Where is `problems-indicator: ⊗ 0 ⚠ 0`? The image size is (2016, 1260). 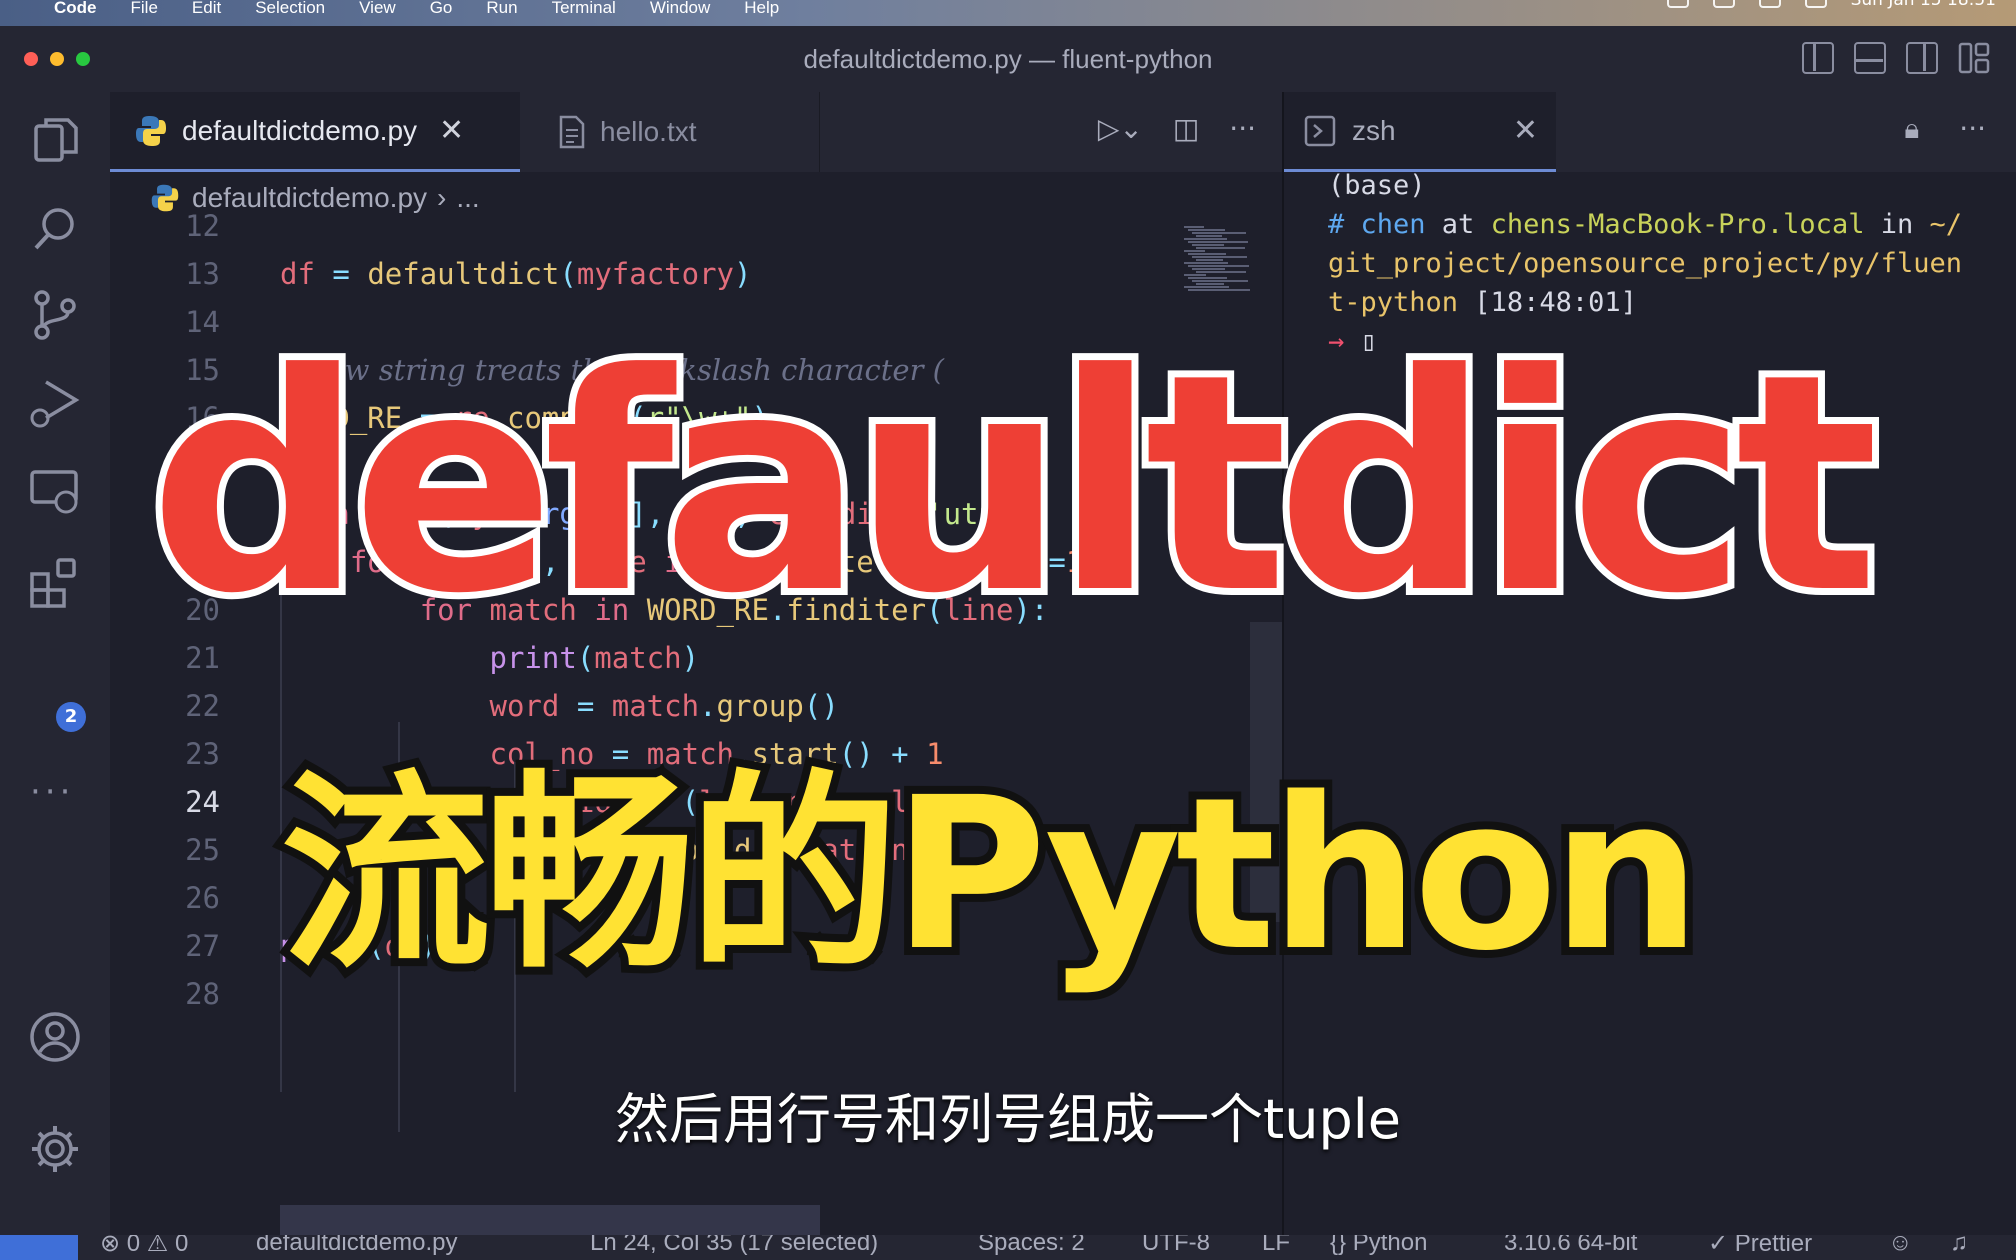 problems-indicator: ⊗ 0 ⚠ 0 is located at coordinates (144, 1246).